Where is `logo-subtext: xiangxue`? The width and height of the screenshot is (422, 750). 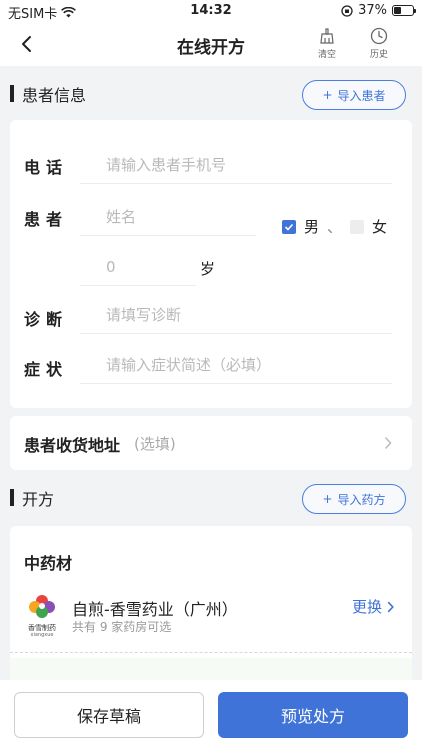
logo-subtext: xiangxue is located at coordinates (42, 635).